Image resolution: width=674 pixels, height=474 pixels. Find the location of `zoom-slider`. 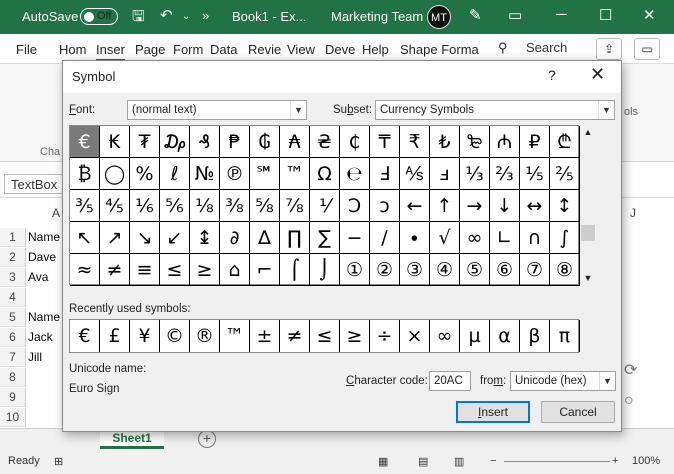

zoom-slider is located at coordinates (557, 461).